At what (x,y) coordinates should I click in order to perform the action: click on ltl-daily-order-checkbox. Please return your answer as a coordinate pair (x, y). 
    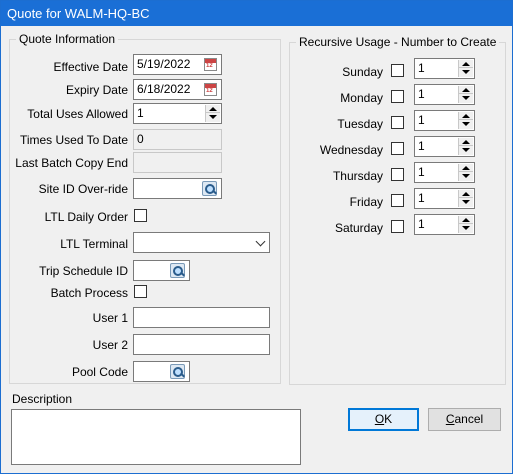
    Looking at the image, I should click on (140, 215).